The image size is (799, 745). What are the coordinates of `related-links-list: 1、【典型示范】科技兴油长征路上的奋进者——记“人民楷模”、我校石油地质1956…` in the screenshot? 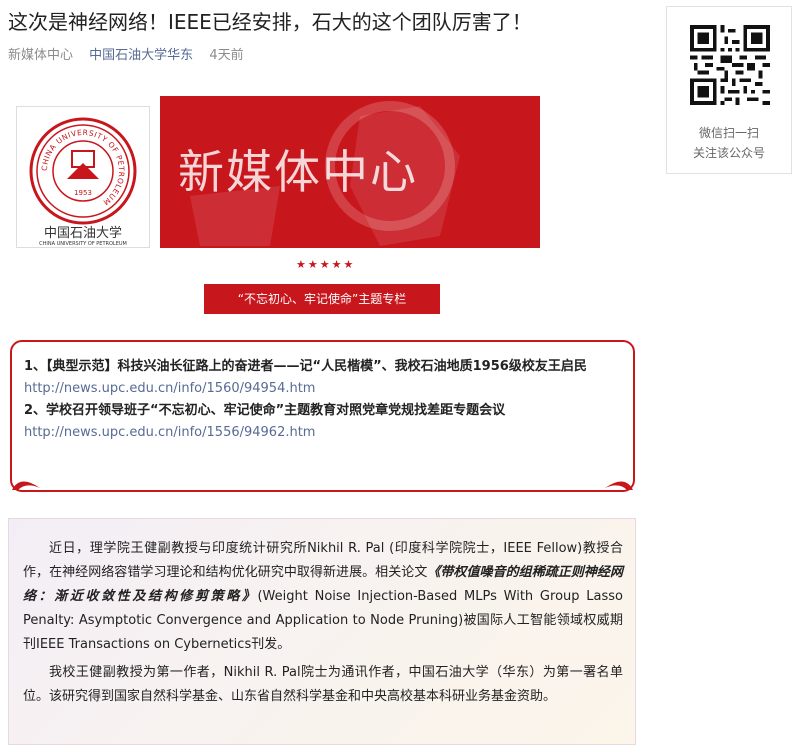 It's located at (324, 400).